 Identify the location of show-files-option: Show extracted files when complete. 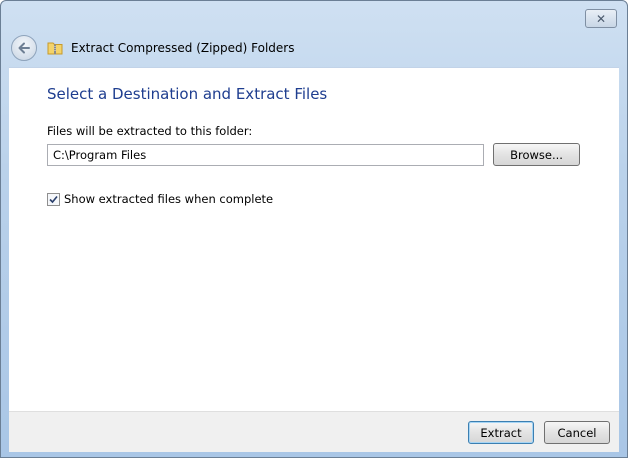
(160, 199).